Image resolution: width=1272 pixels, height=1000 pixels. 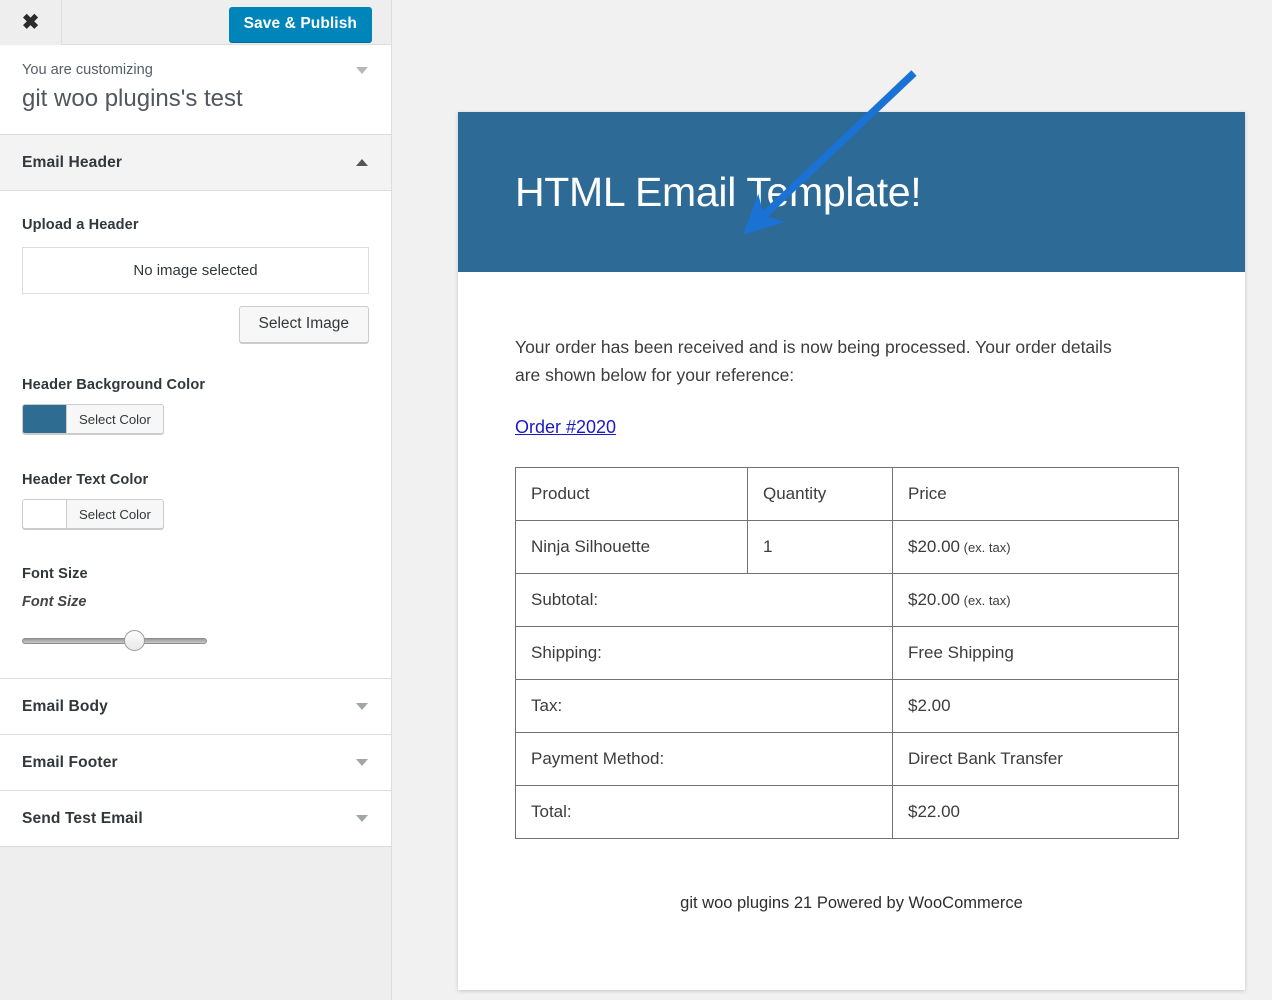 What do you see at coordinates (195, 707) in the screenshot?
I see `section-header-email-body: Email Body` at bounding box center [195, 707].